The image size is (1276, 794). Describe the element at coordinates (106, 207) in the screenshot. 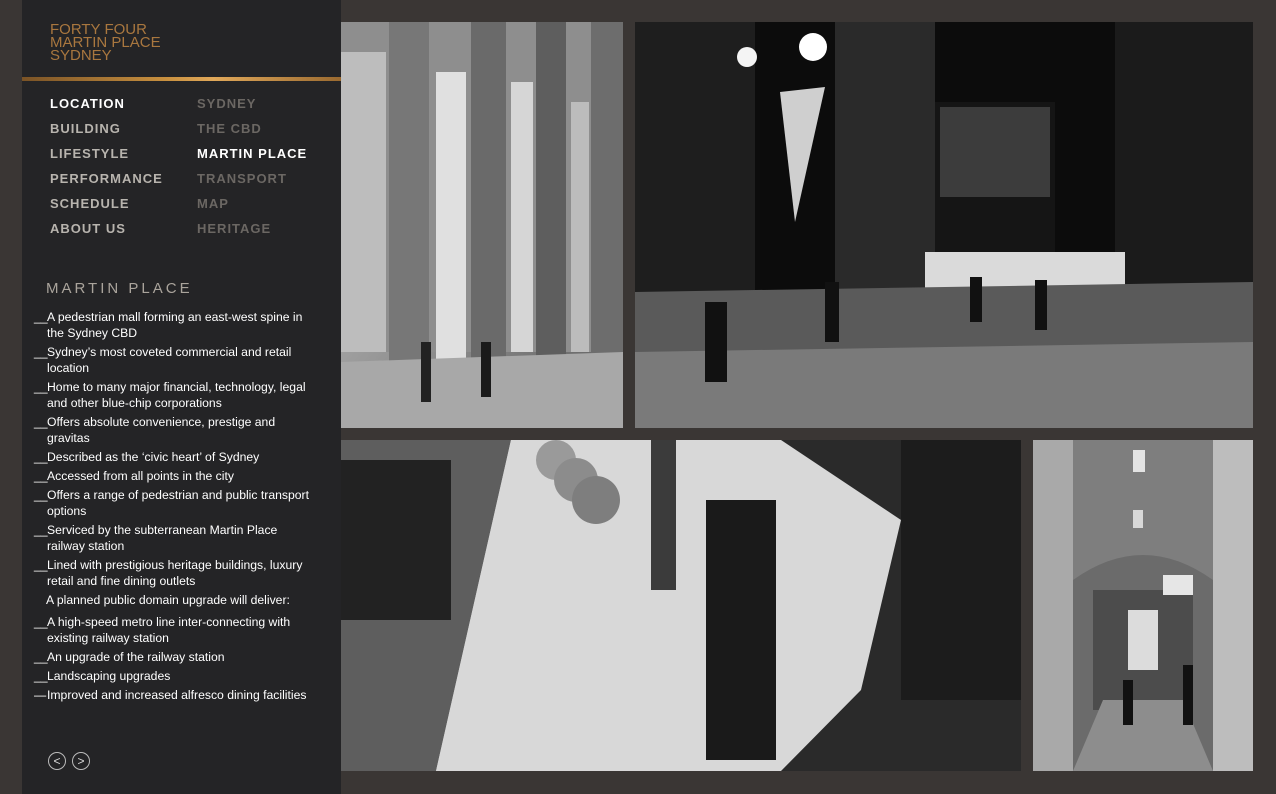

I see `nav-item-schedule: SCHEDULE` at that location.